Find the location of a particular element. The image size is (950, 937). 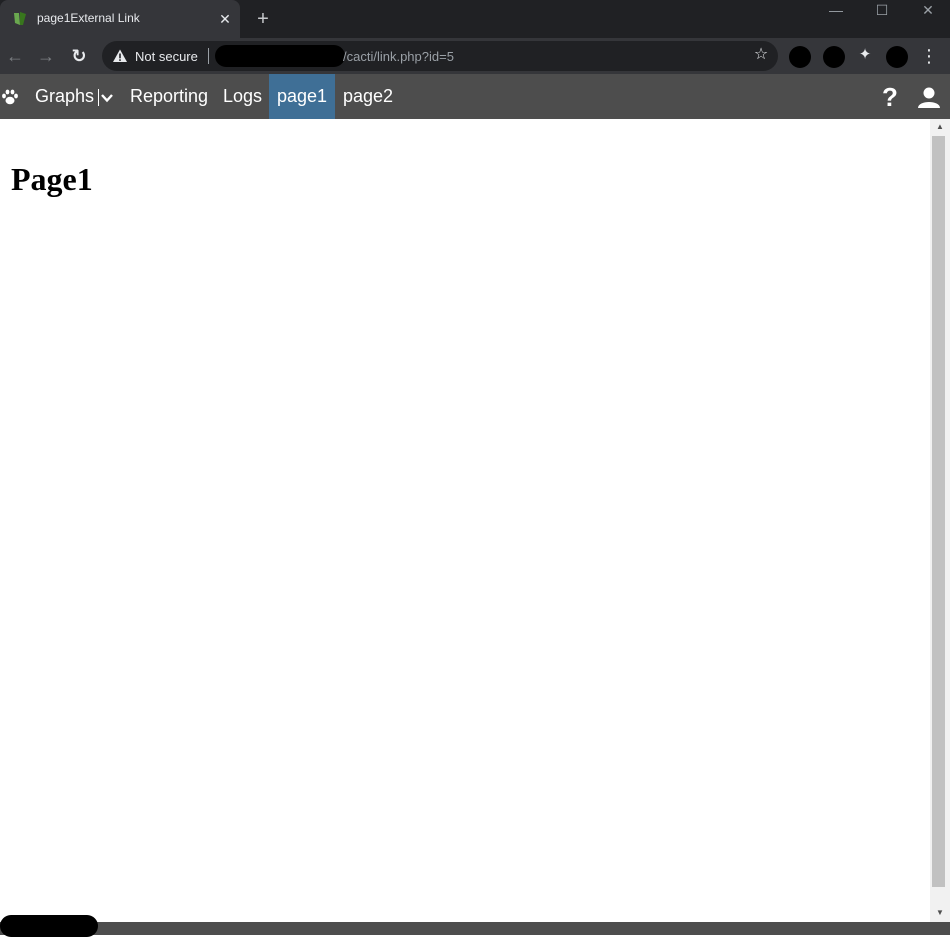

browser-title-bar: page1External Link ✕ + — ☐ ✕ is located at coordinates (475, 19).